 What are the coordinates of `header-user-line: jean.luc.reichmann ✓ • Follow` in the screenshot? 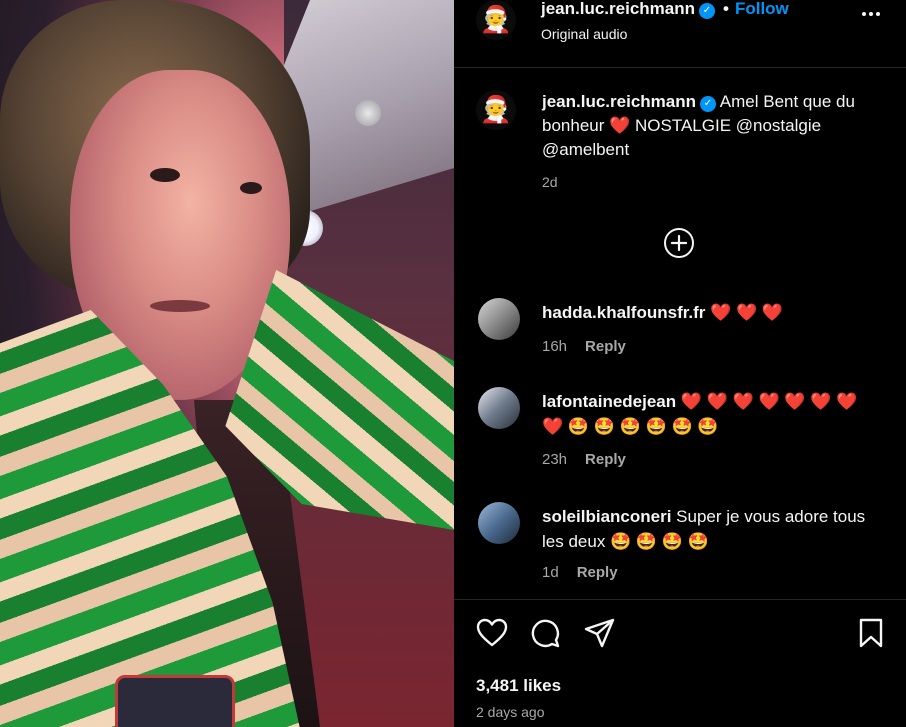 It's located at (665, 9).